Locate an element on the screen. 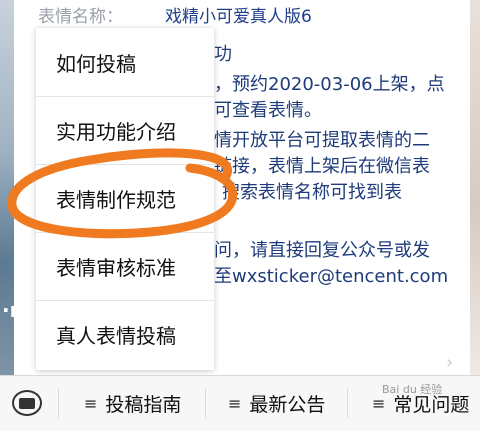 The height and width of the screenshot is (431, 480). menu-item-features: 实用功能介绍 is located at coordinates (125, 130).